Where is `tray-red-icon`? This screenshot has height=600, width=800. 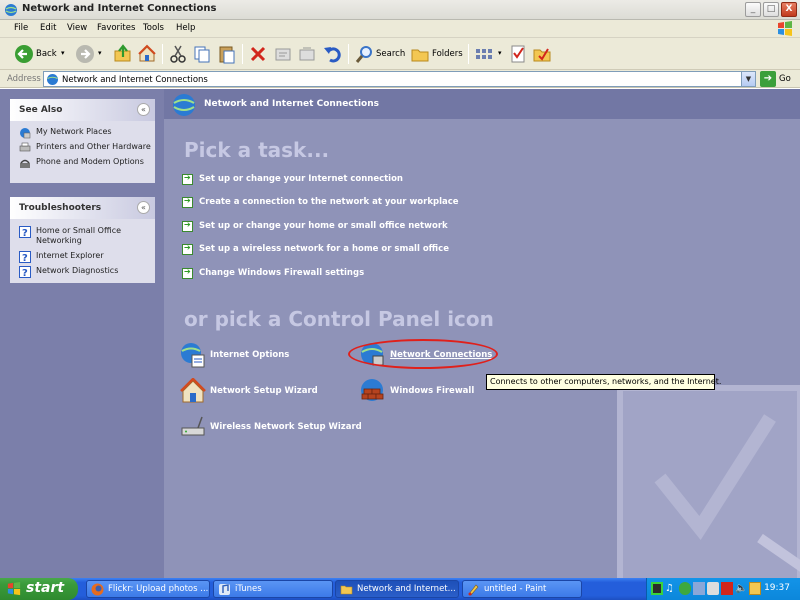
tray-red-icon is located at coordinates (727, 588).